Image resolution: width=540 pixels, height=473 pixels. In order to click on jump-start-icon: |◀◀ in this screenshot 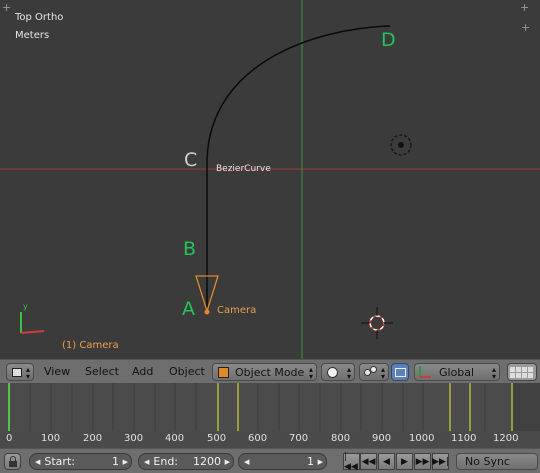, I will do `click(351, 461)`.